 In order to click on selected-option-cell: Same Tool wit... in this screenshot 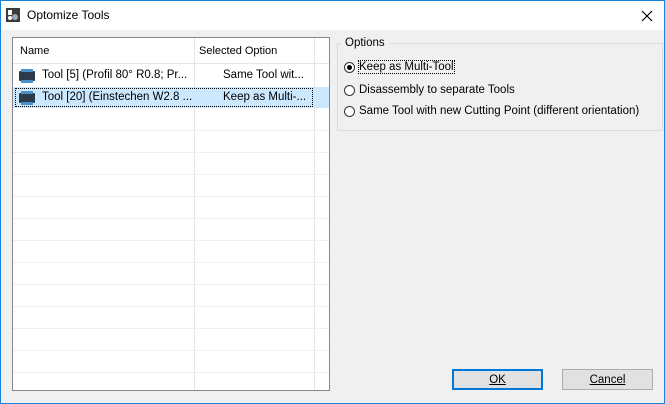, I will do `click(263, 75)`.